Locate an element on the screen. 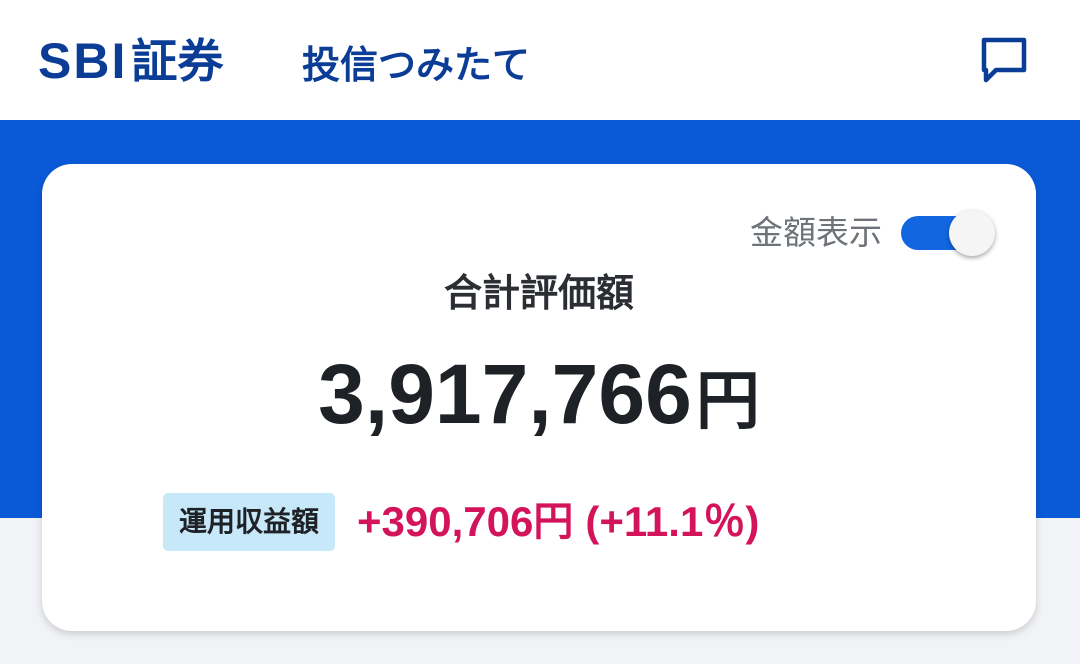 This screenshot has width=1080, height=664. profit-unit: 円 is located at coordinates (553, 522).